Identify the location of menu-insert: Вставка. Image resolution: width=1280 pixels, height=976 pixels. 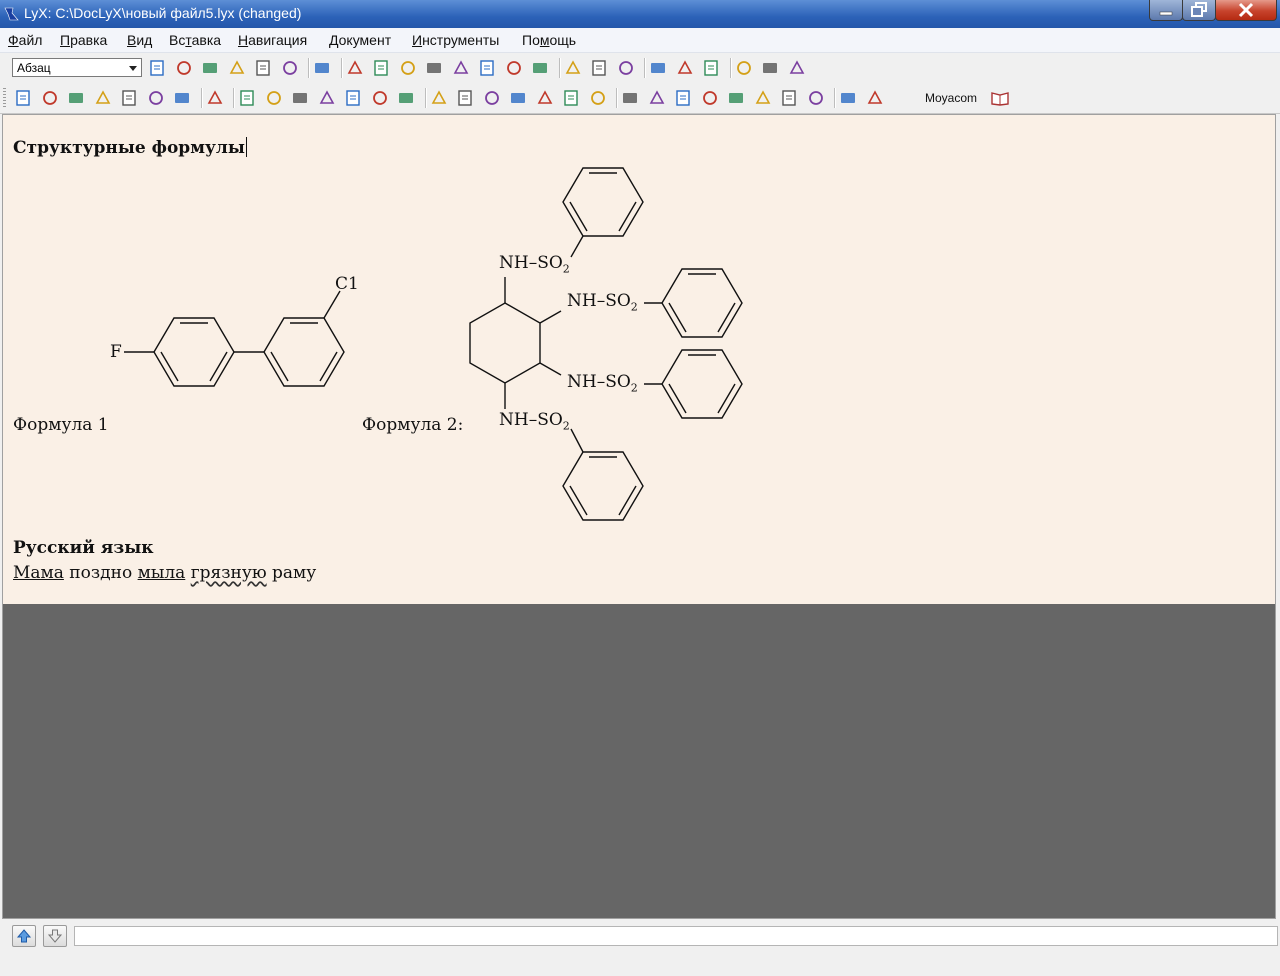
(195, 40).